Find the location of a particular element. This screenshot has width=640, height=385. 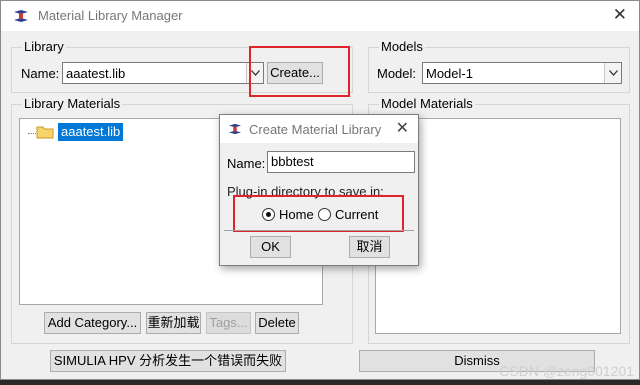

model-label: Model: is located at coordinates (397, 73).